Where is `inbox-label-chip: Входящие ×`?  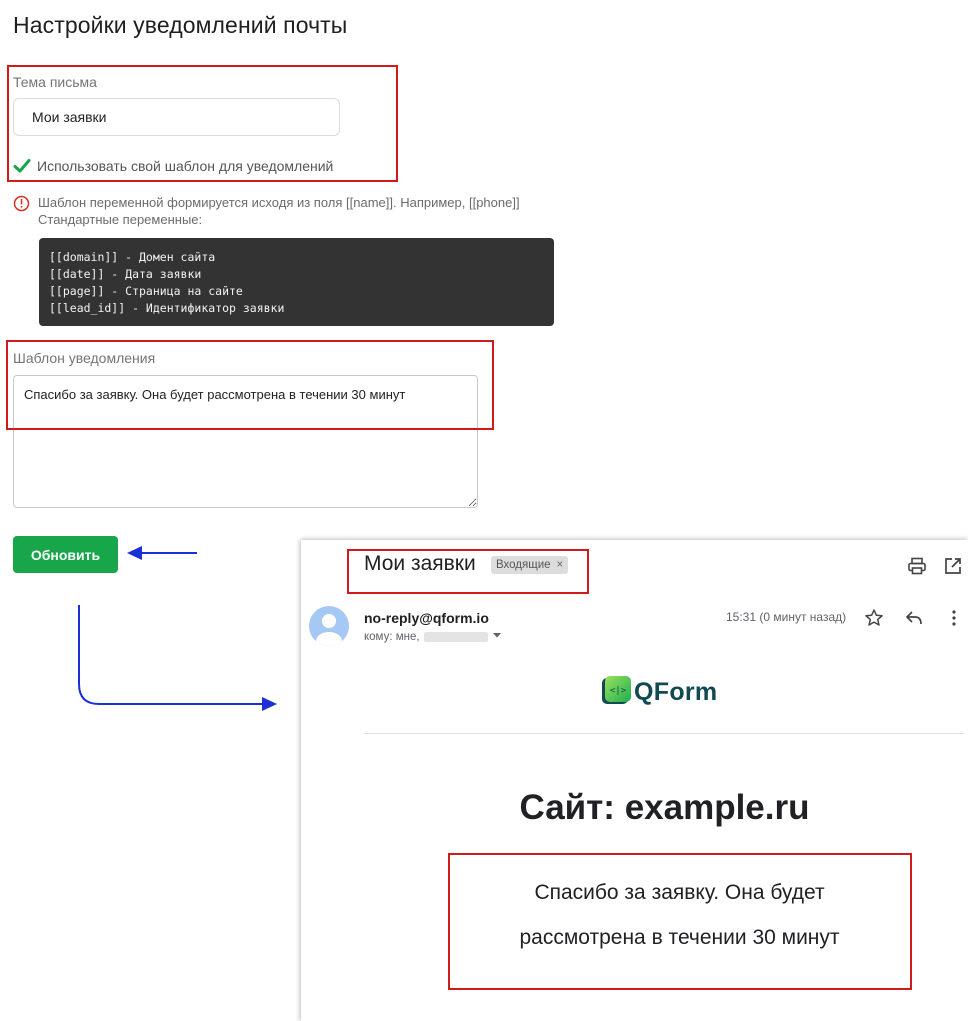 inbox-label-chip: Входящие × is located at coordinates (530, 565).